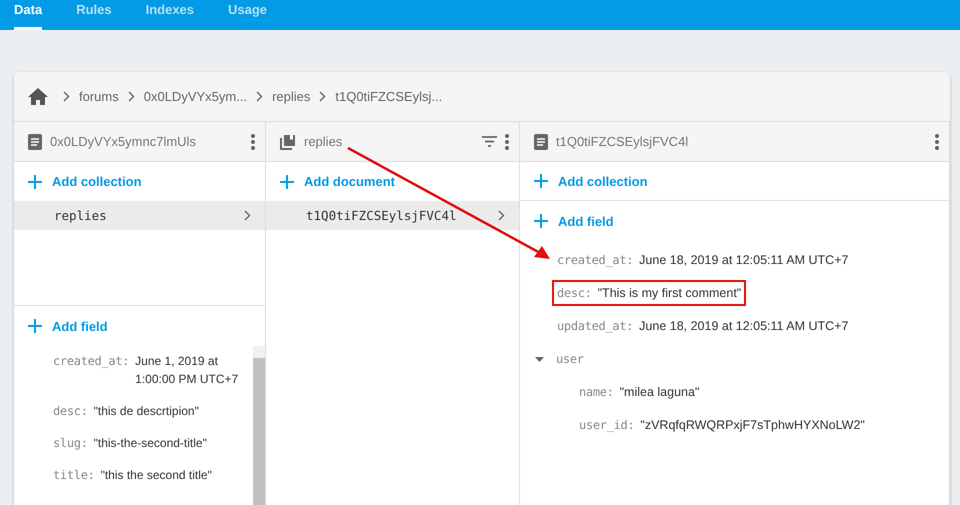 The width and height of the screenshot is (960, 505). What do you see at coordinates (291, 96) in the screenshot?
I see `breadcrumb-link: replies` at bounding box center [291, 96].